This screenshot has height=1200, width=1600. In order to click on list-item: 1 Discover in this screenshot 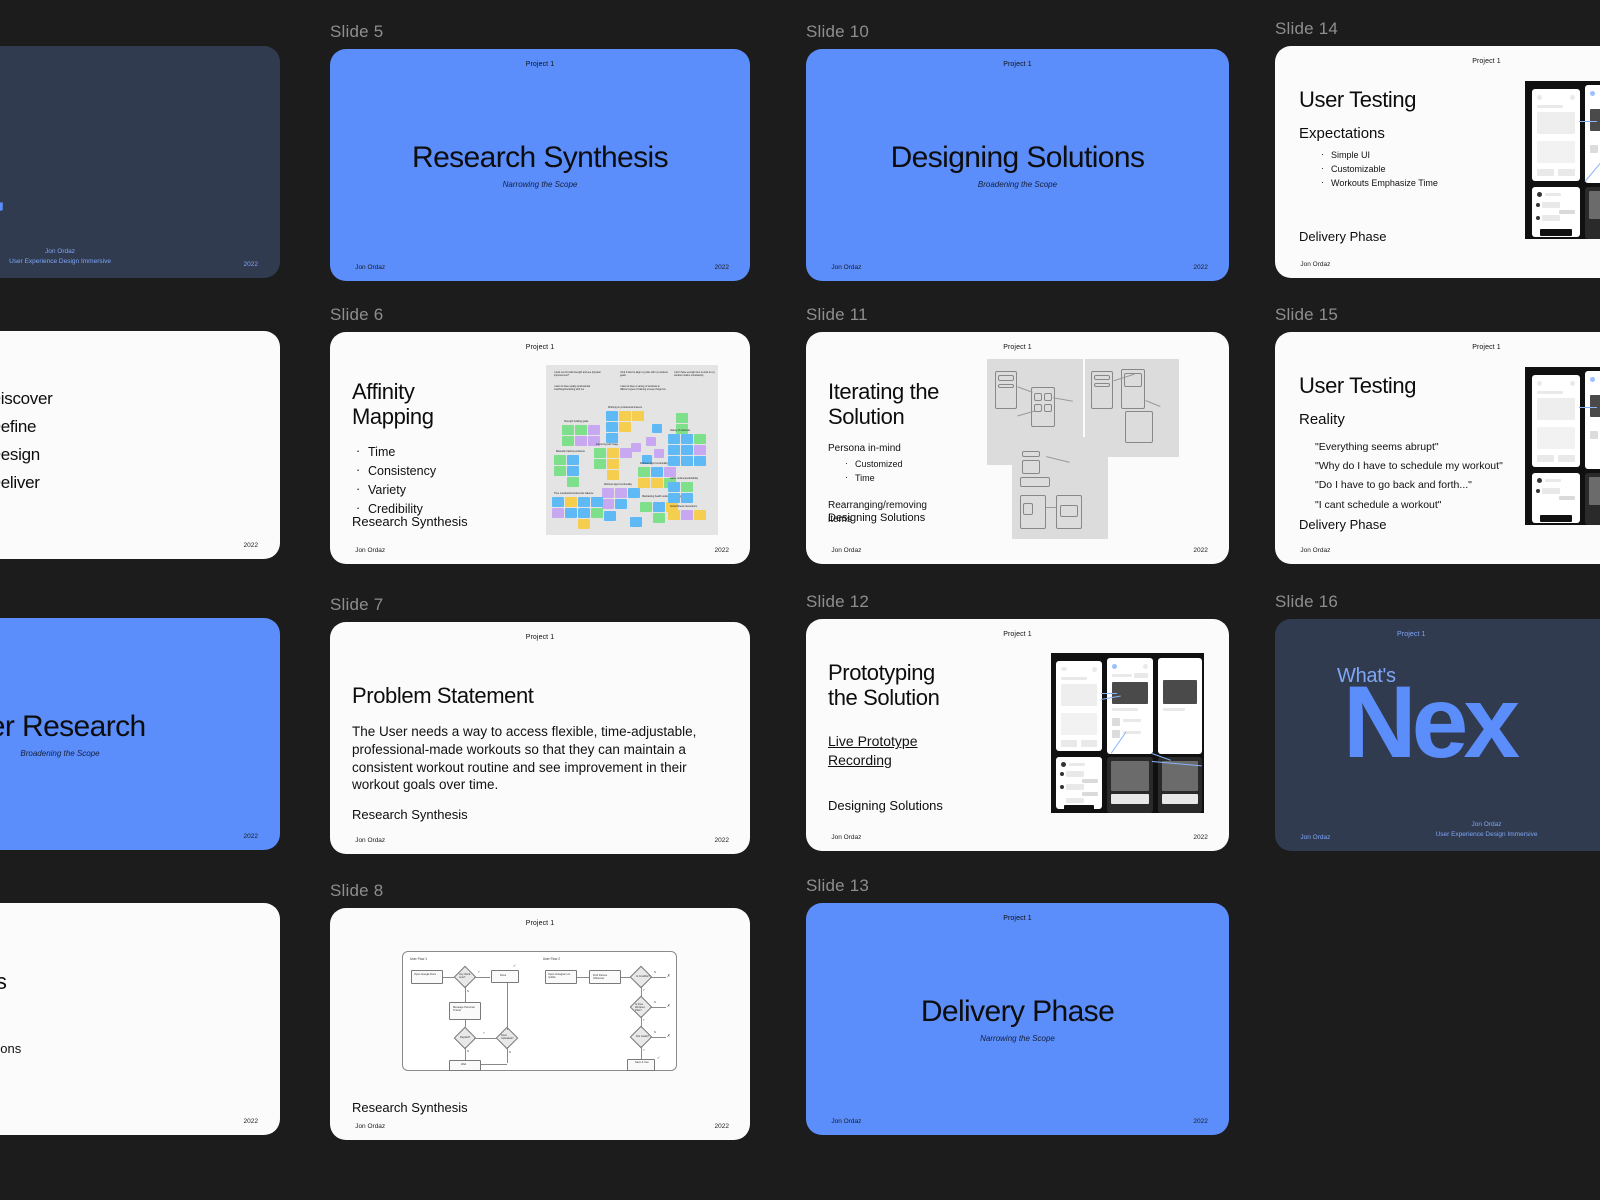, I will do `click(26, 399)`.